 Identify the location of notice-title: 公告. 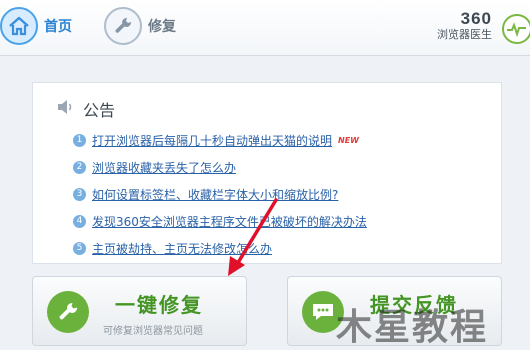
(99, 110).